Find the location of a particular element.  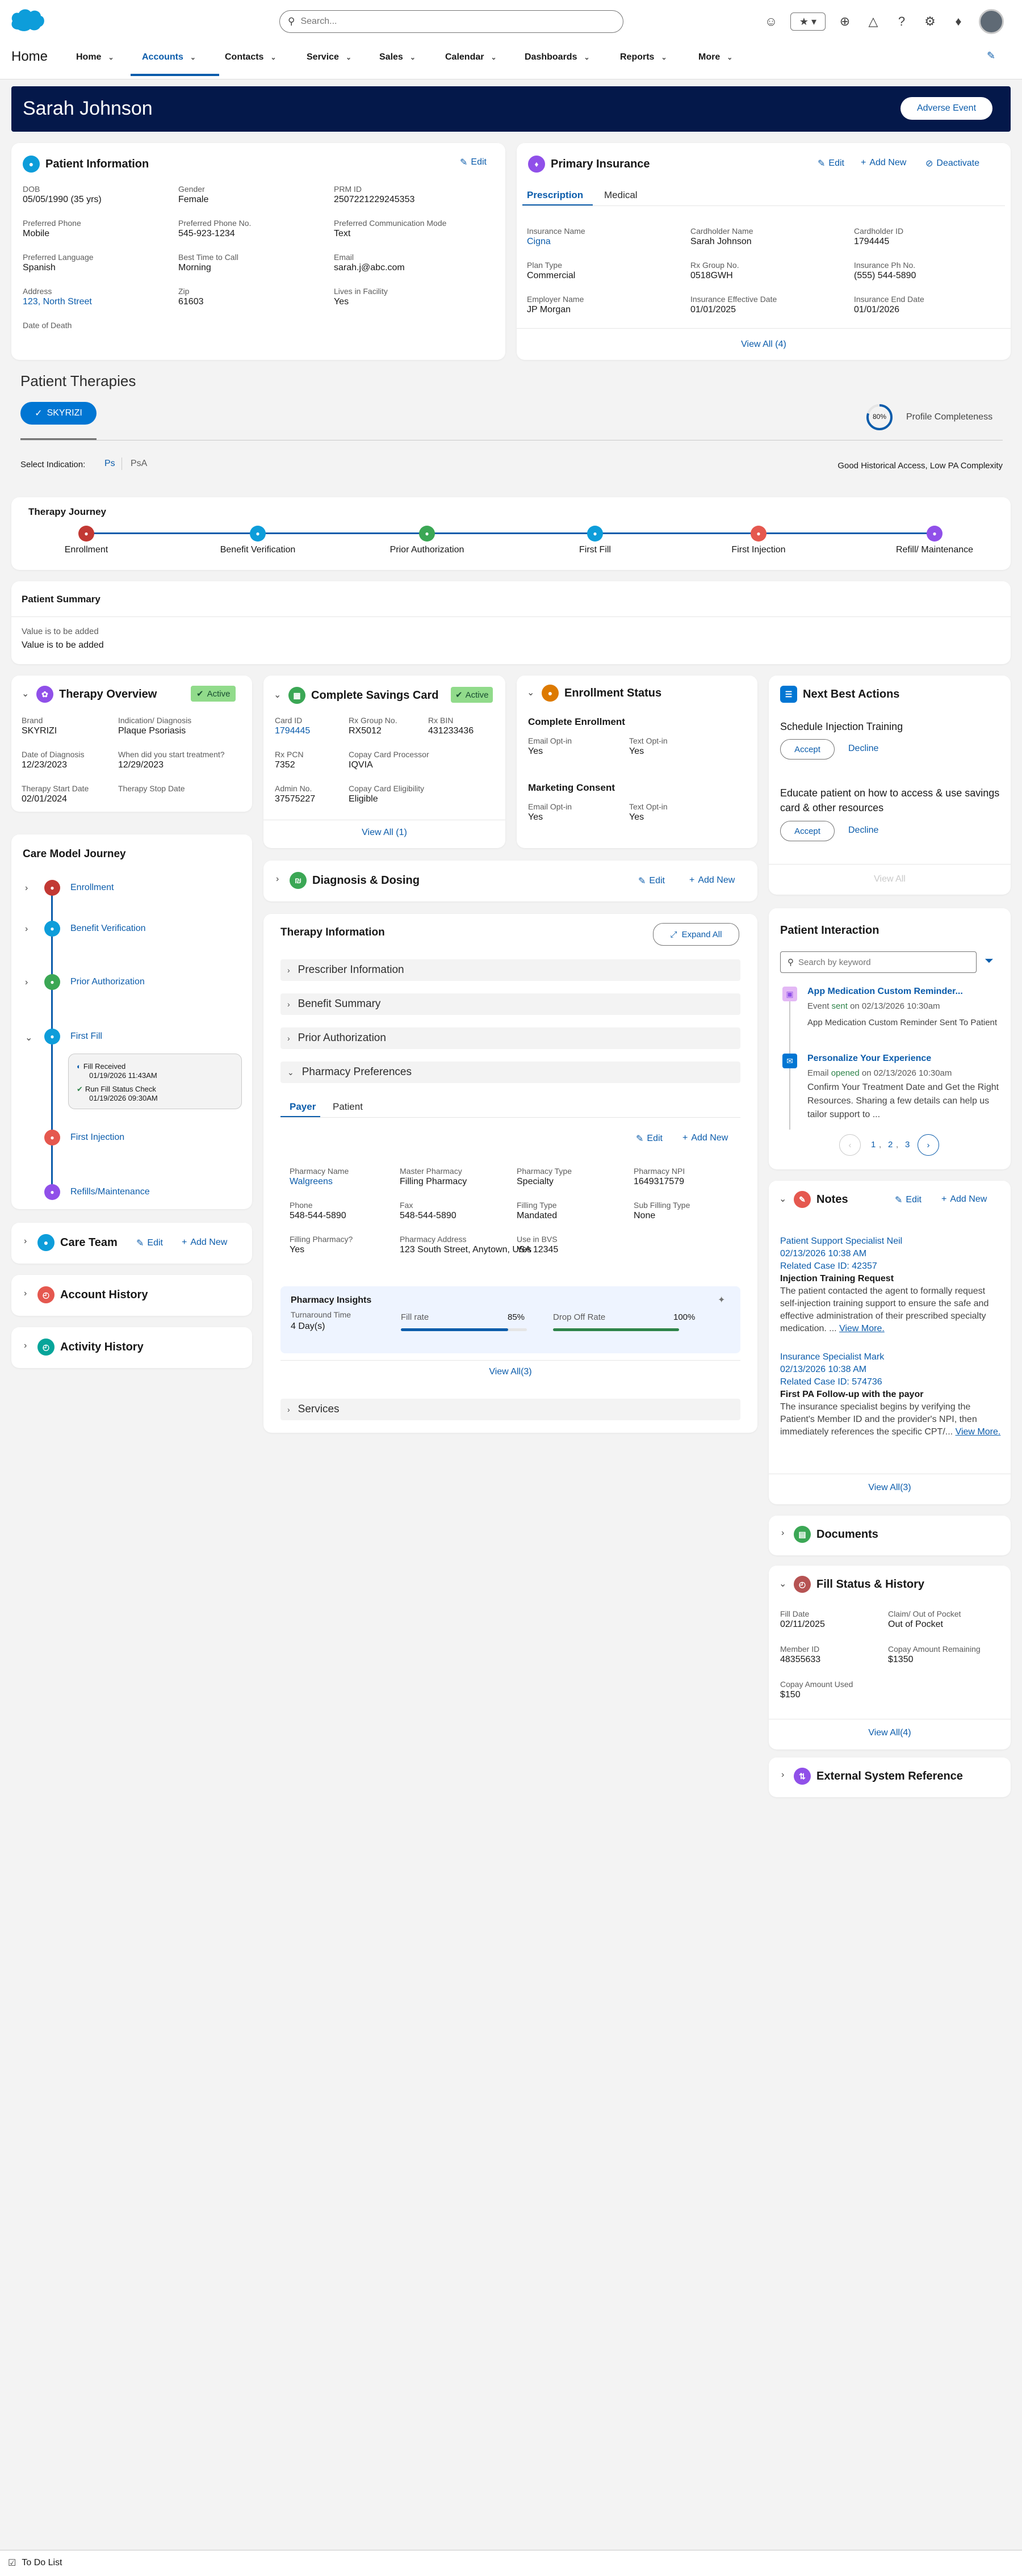

nav-reports: Reports ⌄ is located at coordinates (643, 57).